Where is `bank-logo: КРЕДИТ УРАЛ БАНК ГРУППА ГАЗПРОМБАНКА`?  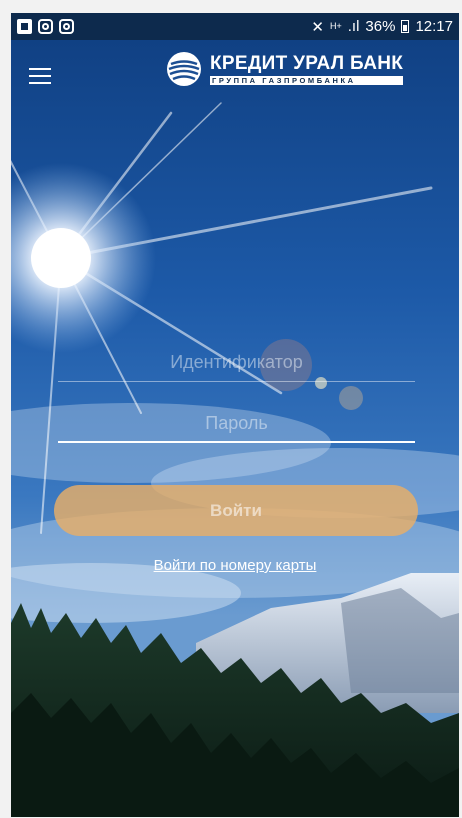
bank-logo: КРЕДИТ УРАЛ БАНК ГРУППА ГАЗПРОМБАНКА is located at coordinates (285, 69).